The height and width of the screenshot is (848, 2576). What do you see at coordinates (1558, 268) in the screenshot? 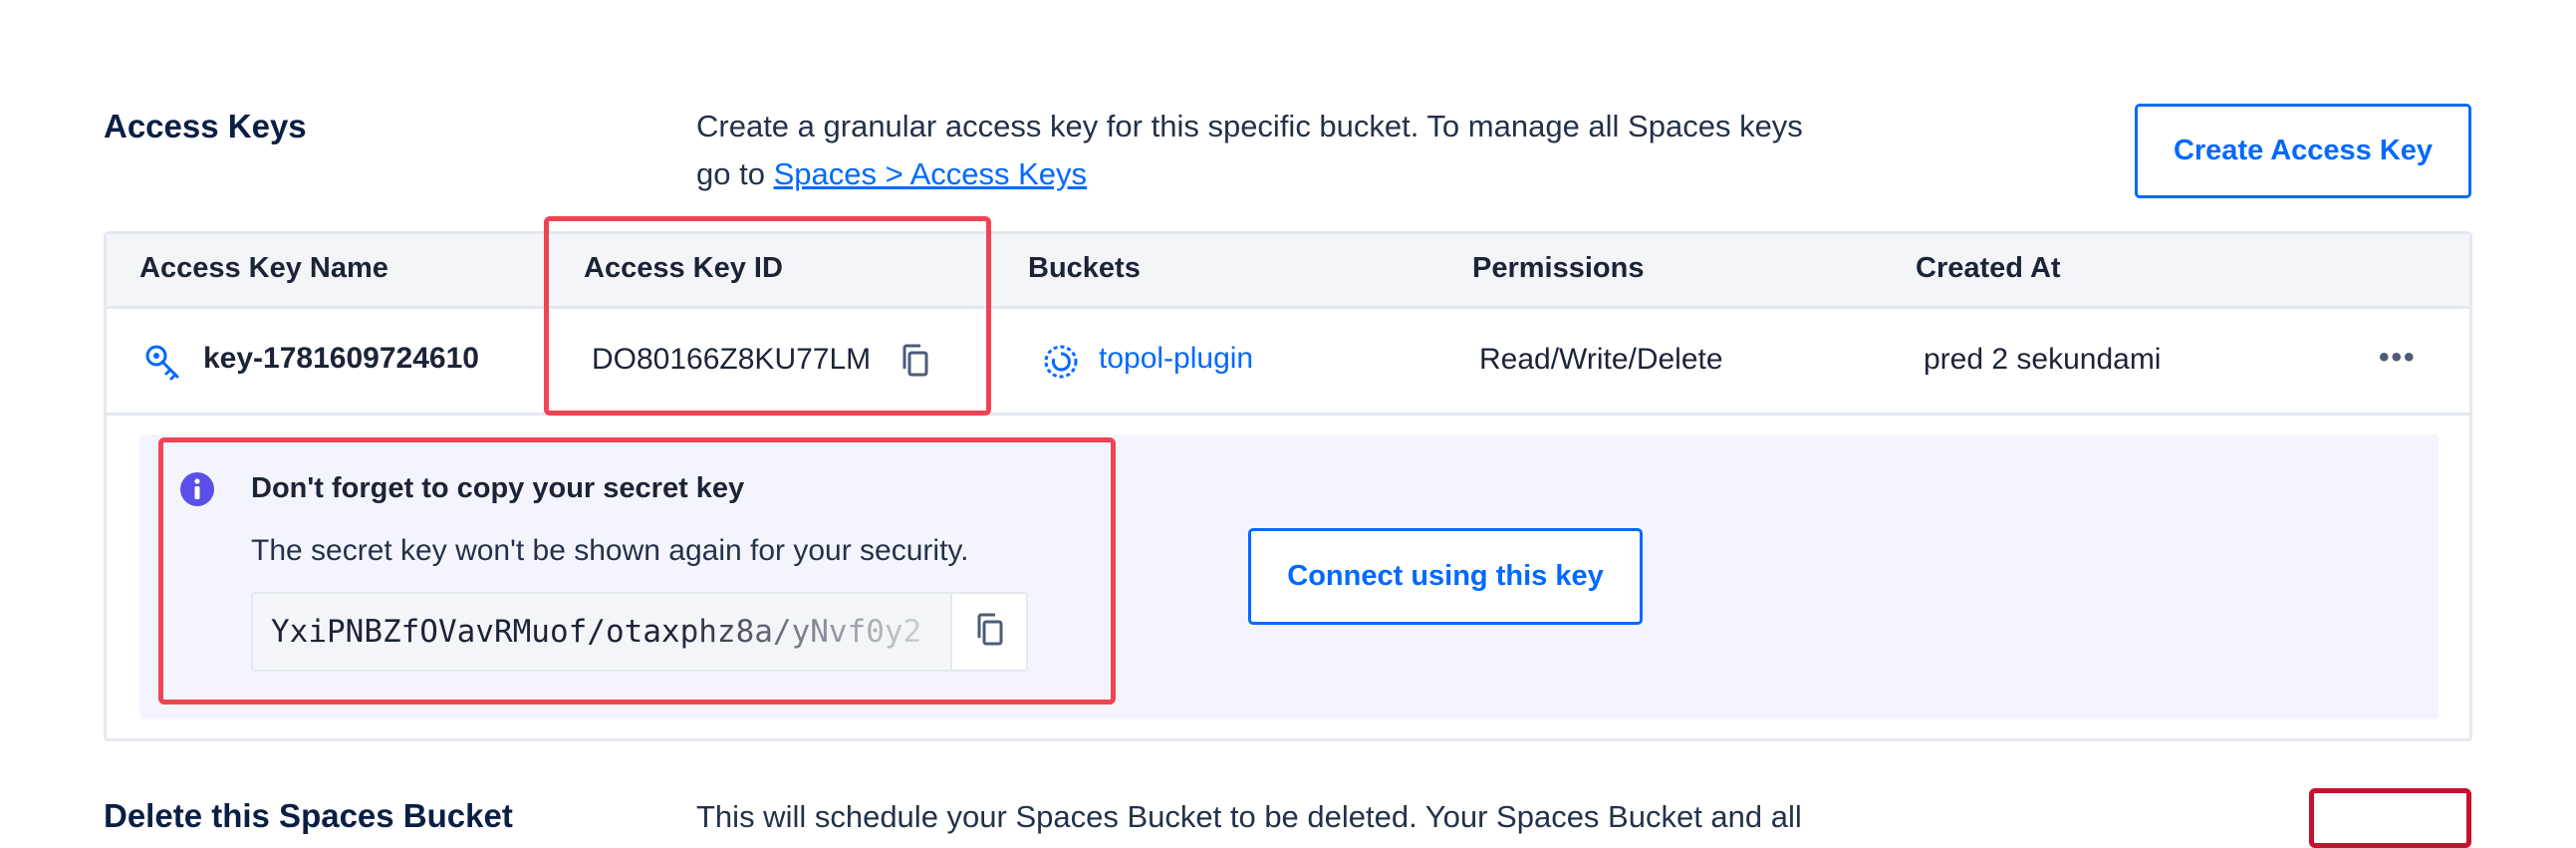
I see `column-header-permissions: Permissions` at bounding box center [1558, 268].